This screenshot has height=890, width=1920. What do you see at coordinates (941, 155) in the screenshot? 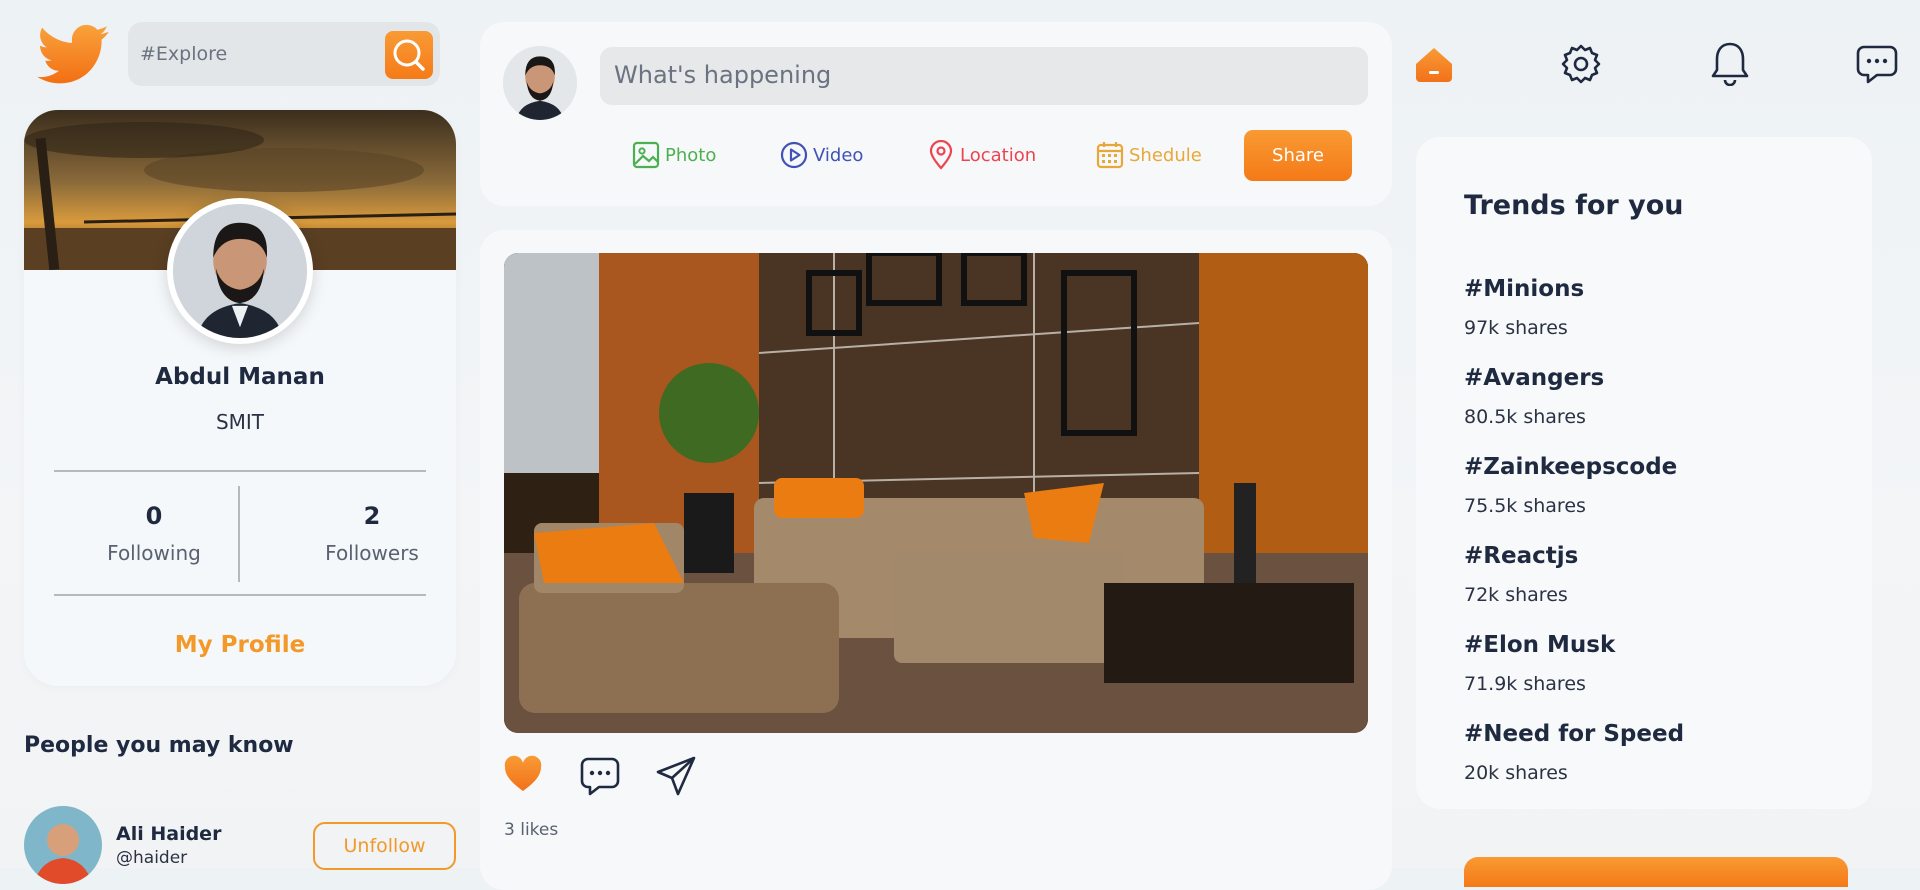
I see `location-icon` at bounding box center [941, 155].